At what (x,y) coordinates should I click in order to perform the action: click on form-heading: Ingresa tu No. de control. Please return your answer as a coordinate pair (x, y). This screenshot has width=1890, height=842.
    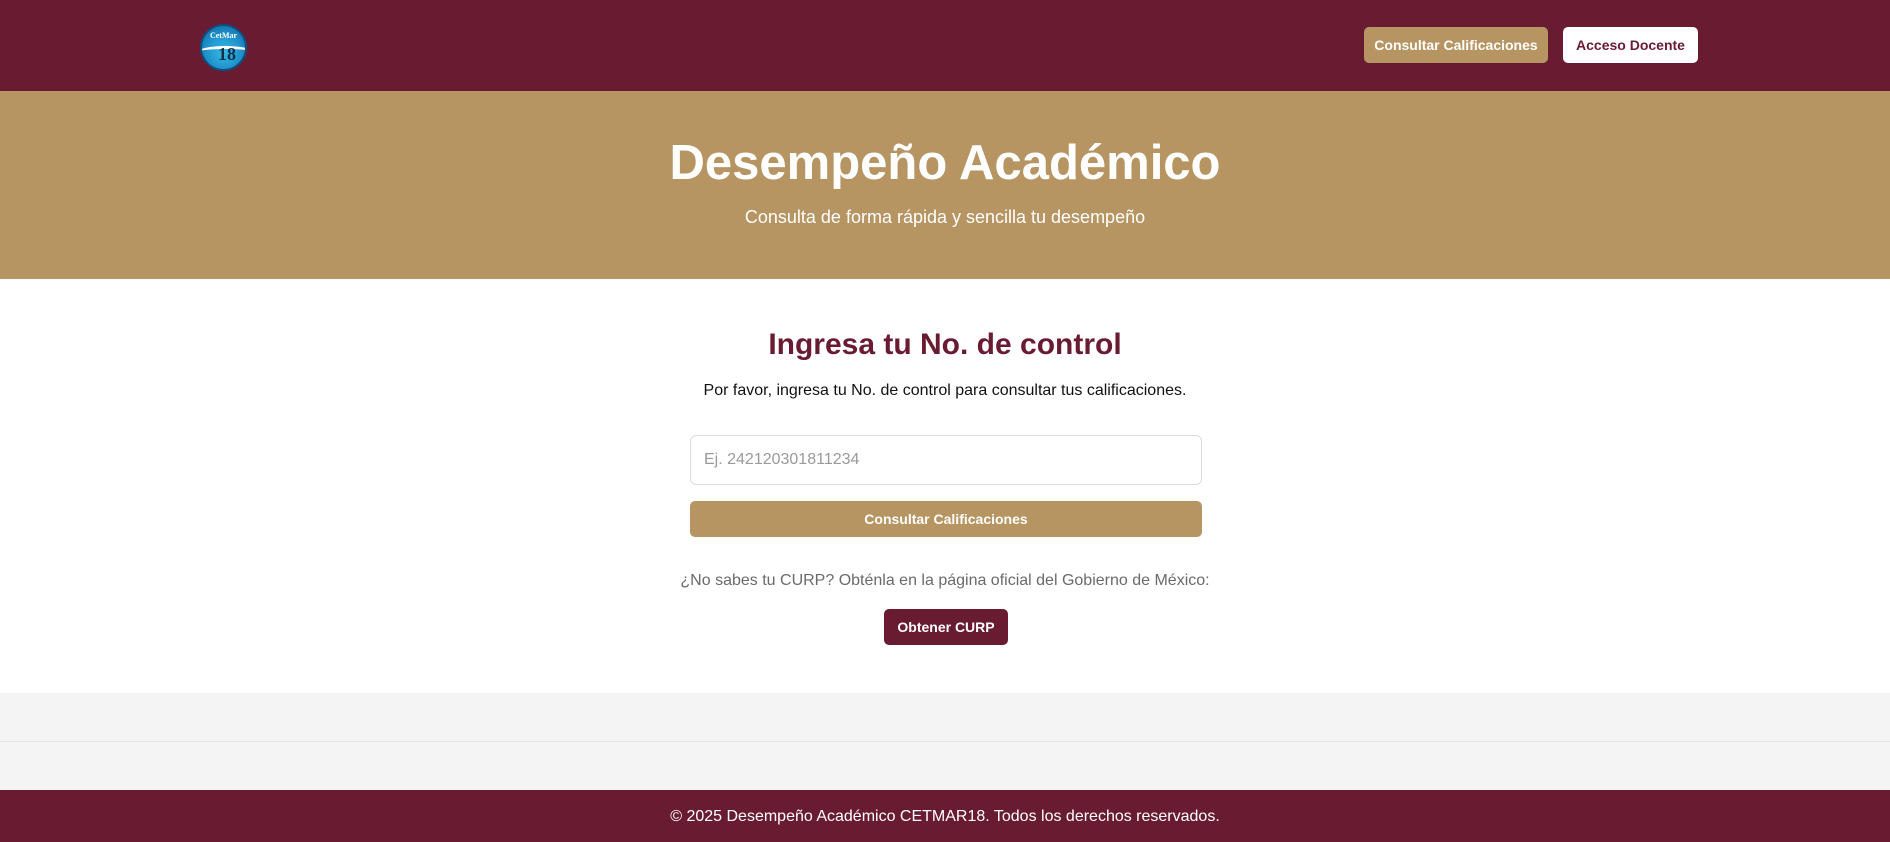
    Looking at the image, I should click on (945, 344).